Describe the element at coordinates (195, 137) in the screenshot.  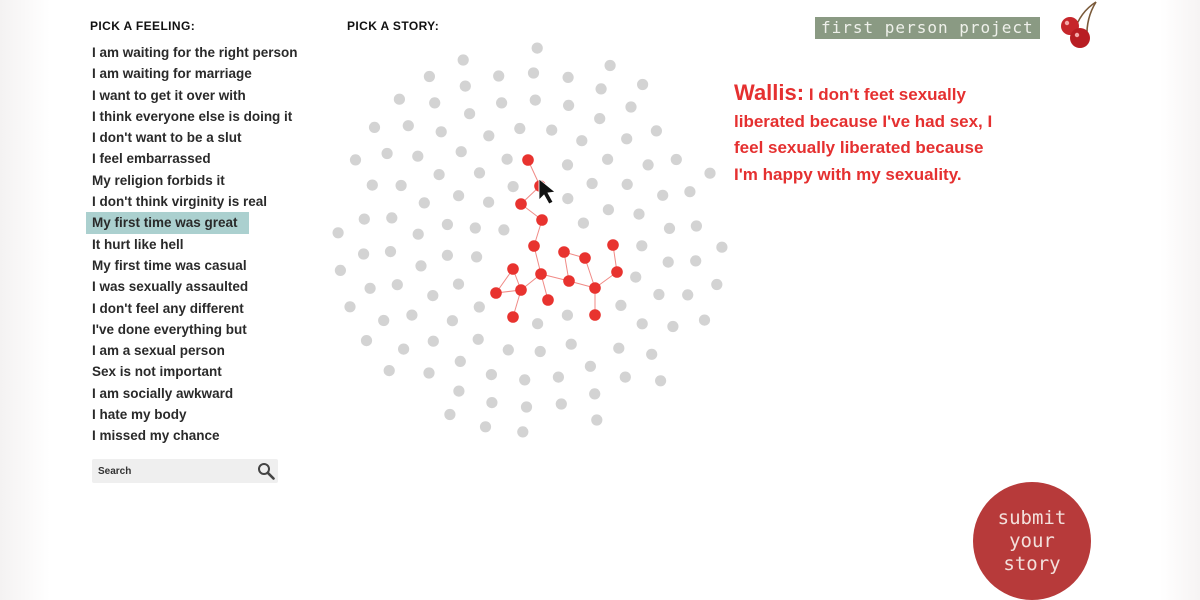
I see `feeling-item: I don't want to be a slut` at that location.